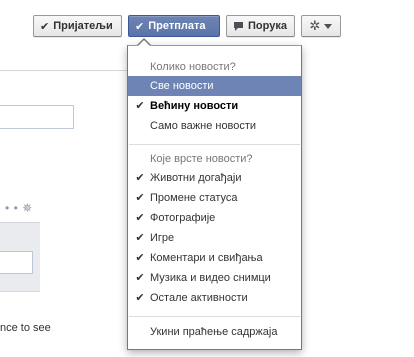  I want to click on background-rating-icons: • • ✵, so click(19, 208).